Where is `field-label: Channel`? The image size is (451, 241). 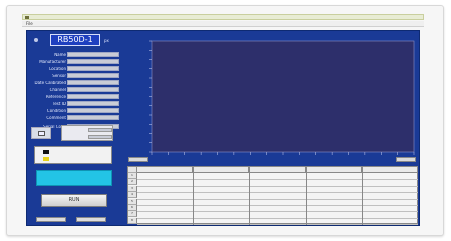 field-label: Channel is located at coordinates (57, 90).